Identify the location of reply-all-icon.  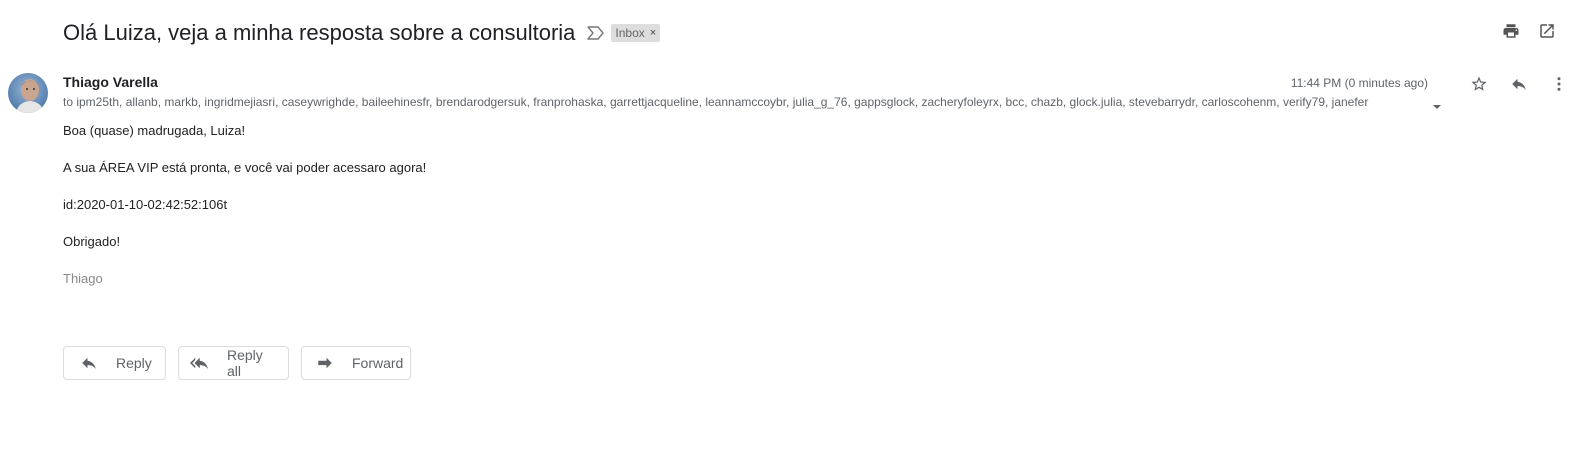
(199, 363).